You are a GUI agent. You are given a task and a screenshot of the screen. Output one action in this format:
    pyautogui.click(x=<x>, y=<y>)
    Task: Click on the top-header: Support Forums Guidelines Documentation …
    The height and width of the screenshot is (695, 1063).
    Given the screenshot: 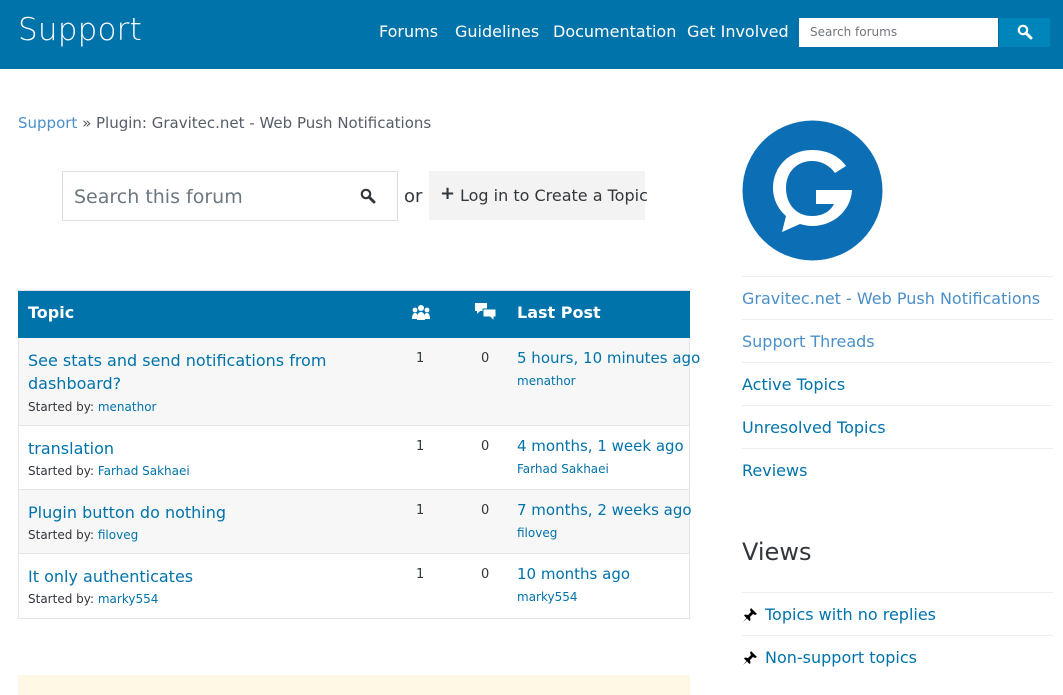 What is the action you would take?
    pyautogui.click(x=531, y=34)
    